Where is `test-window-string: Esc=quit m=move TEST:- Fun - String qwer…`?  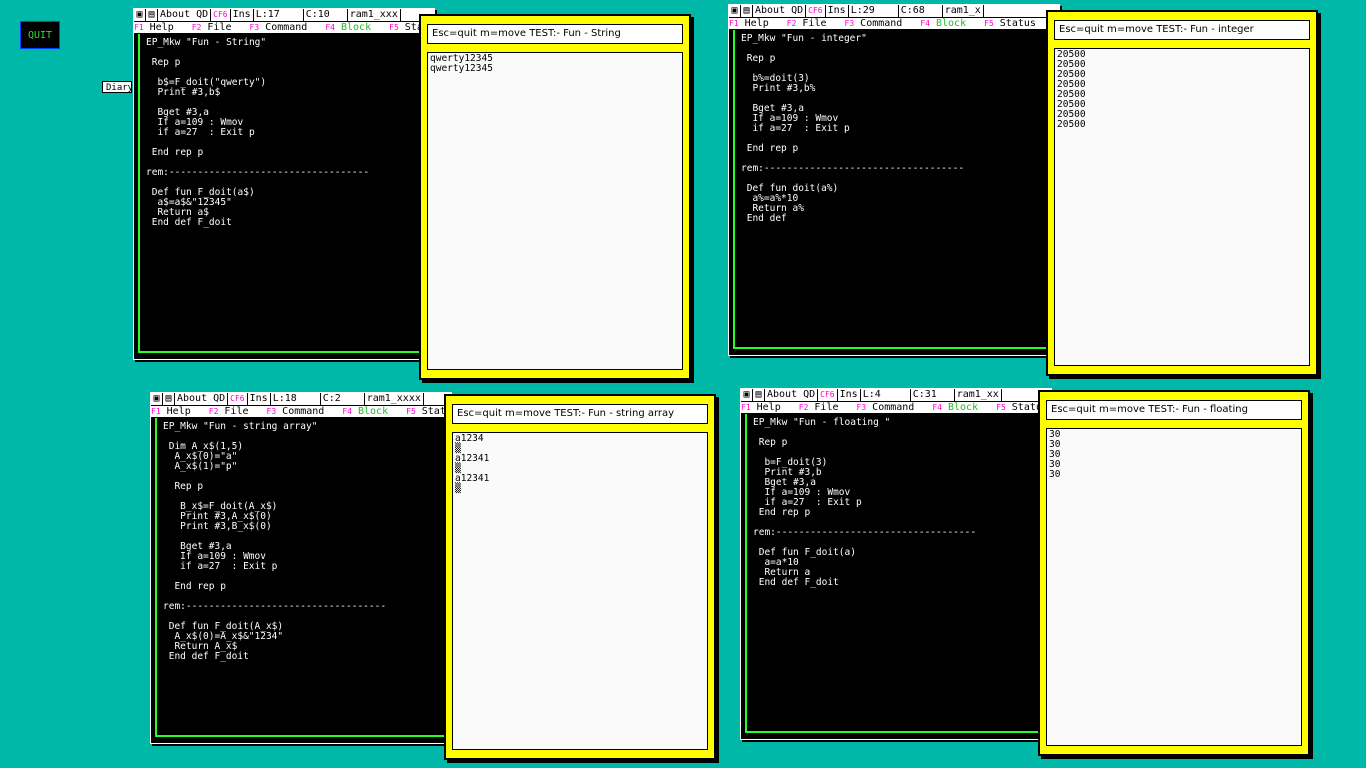 test-window-string: Esc=quit m=move TEST:- Fun - String qwer… is located at coordinates (555, 197).